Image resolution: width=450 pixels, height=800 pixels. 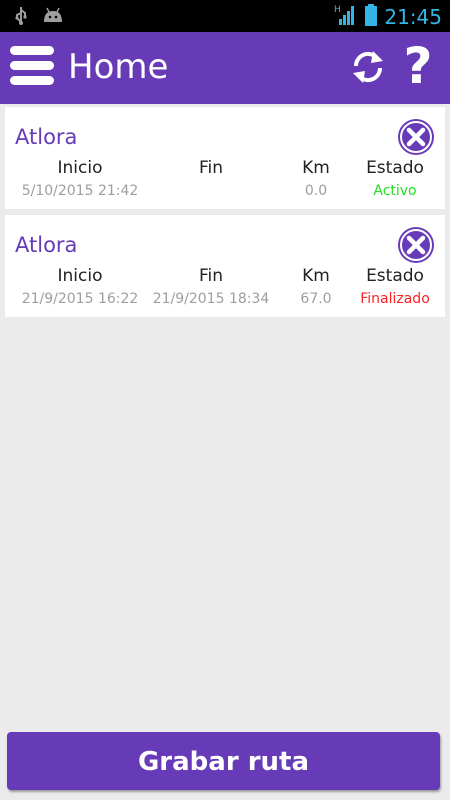 I want to click on state-value: Finalizado, so click(x=395, y=299).